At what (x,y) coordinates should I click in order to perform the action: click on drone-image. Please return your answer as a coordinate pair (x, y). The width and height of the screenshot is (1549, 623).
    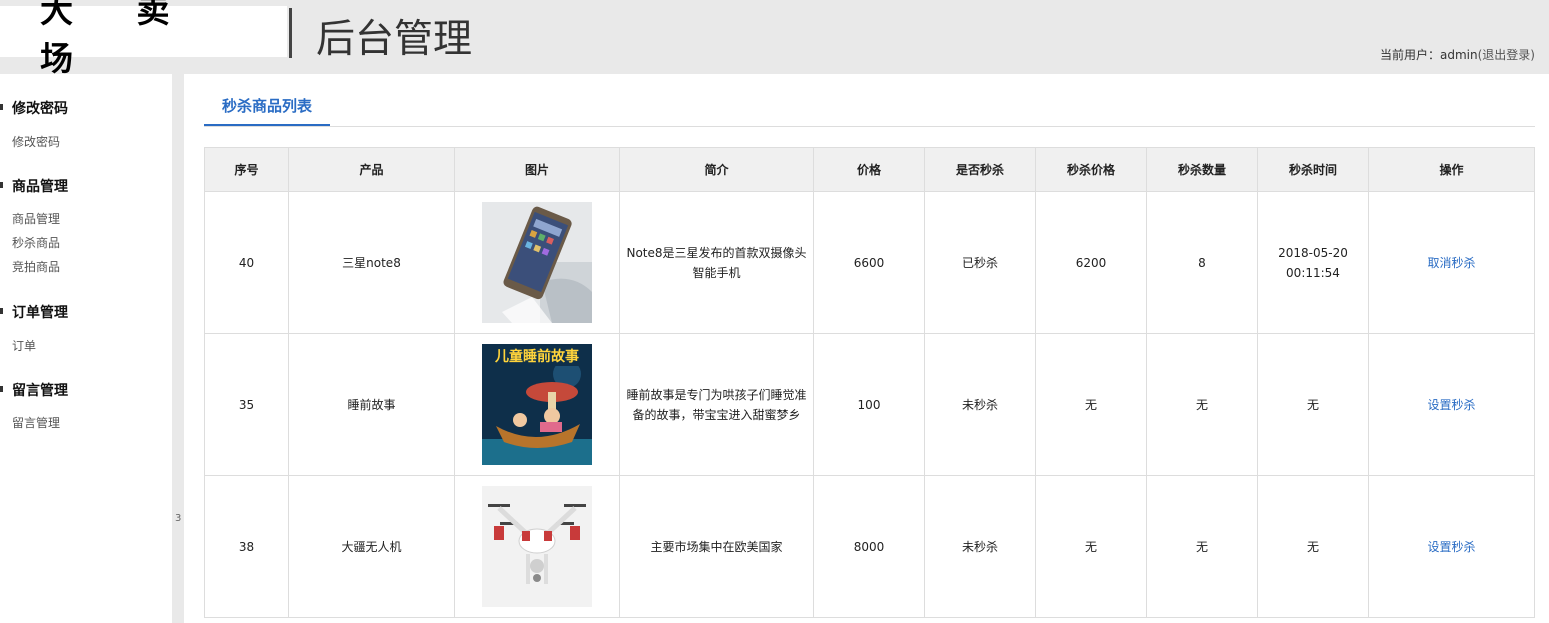
    Looking at the image, I should click on (537, 546).